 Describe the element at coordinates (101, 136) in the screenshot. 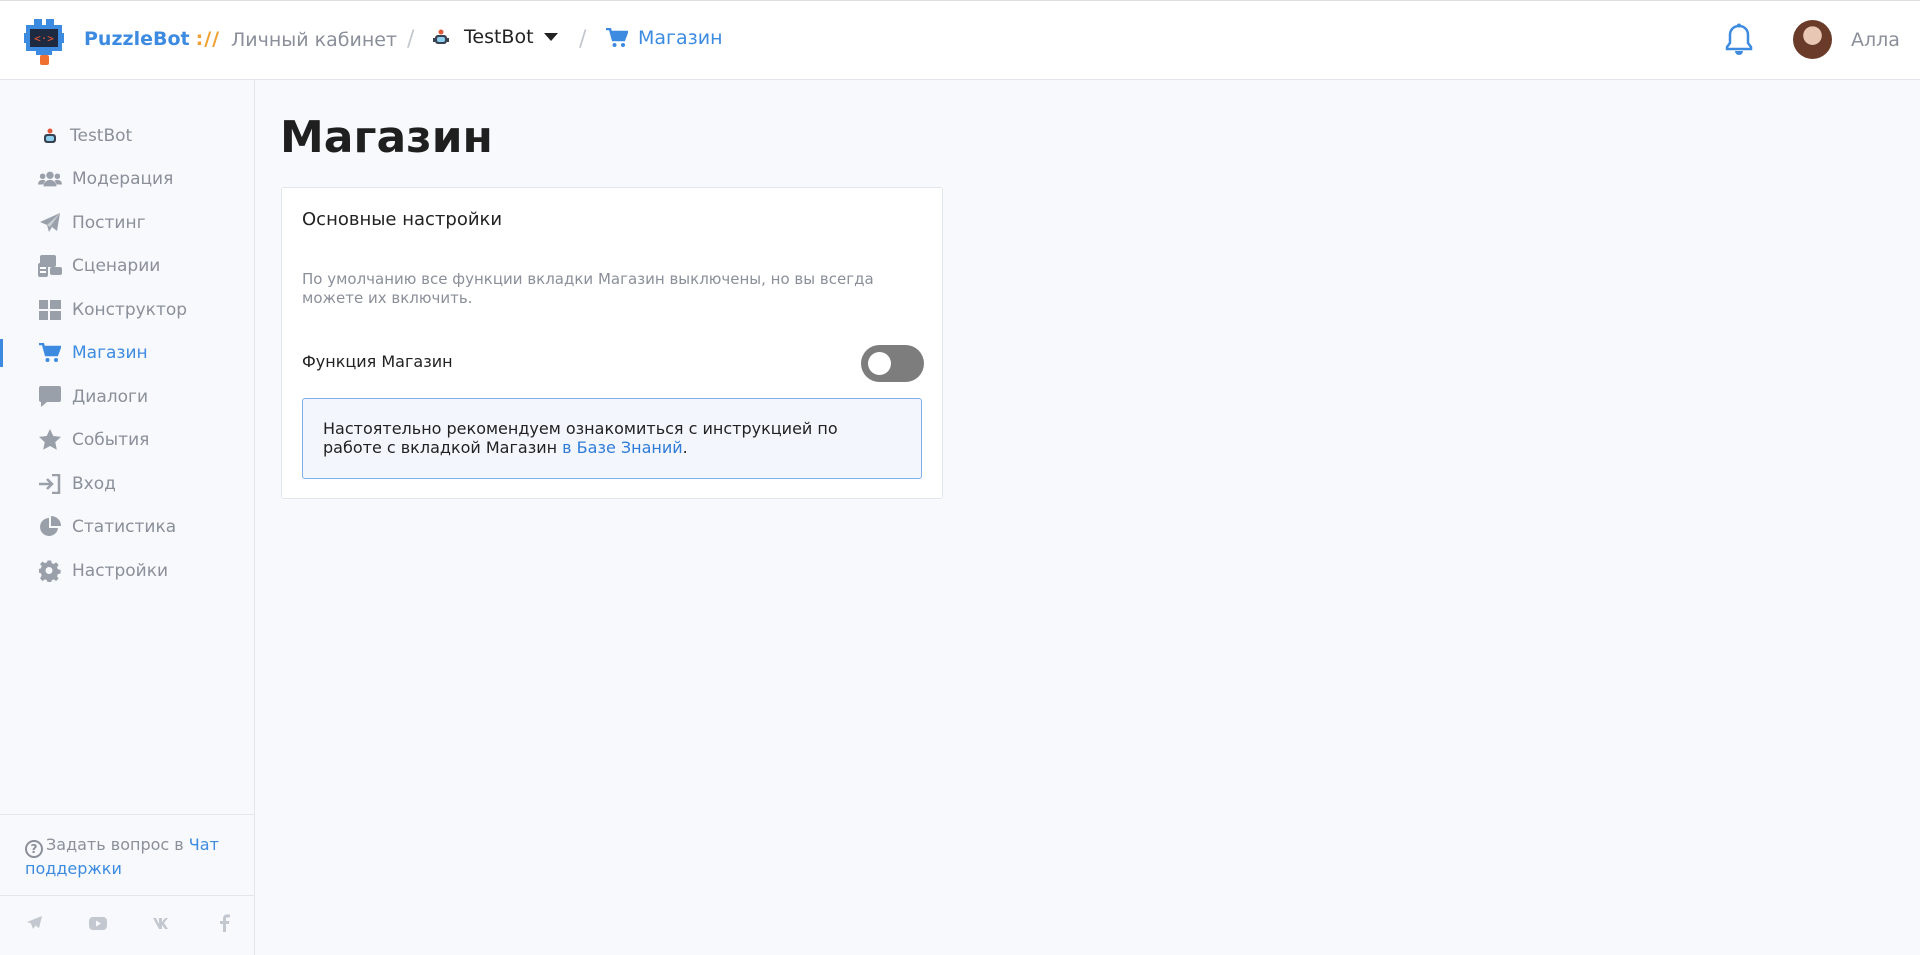

I see `sidebar-item-label: TestBot` at that location.